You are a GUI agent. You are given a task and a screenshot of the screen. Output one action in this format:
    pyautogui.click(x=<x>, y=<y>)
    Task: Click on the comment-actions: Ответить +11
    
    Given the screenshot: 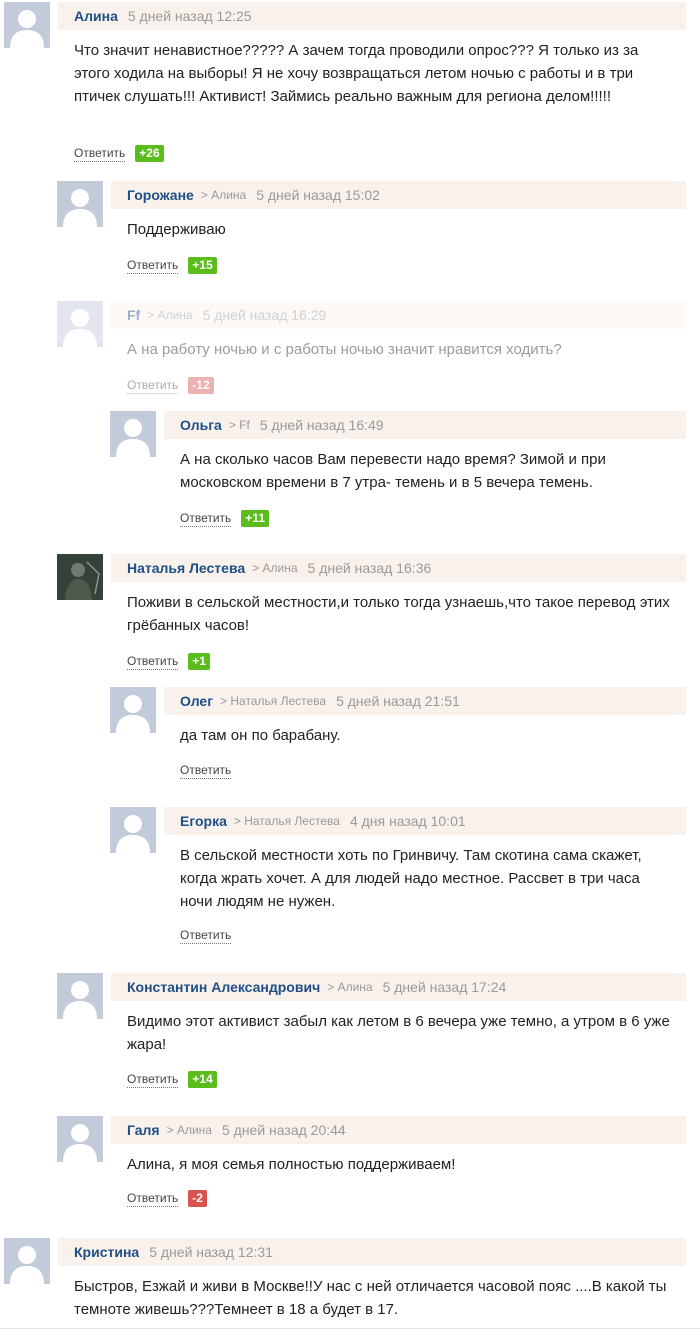 What is the action you would take?
    pyautogui.click(x=224, y=518)
    